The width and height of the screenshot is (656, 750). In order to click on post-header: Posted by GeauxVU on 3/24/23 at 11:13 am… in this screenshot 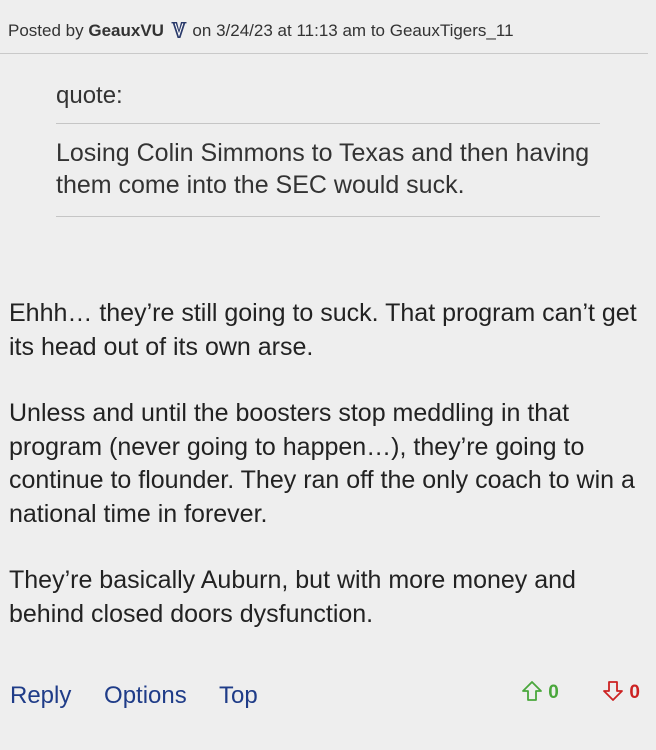, I will do `click(261, 32)`.